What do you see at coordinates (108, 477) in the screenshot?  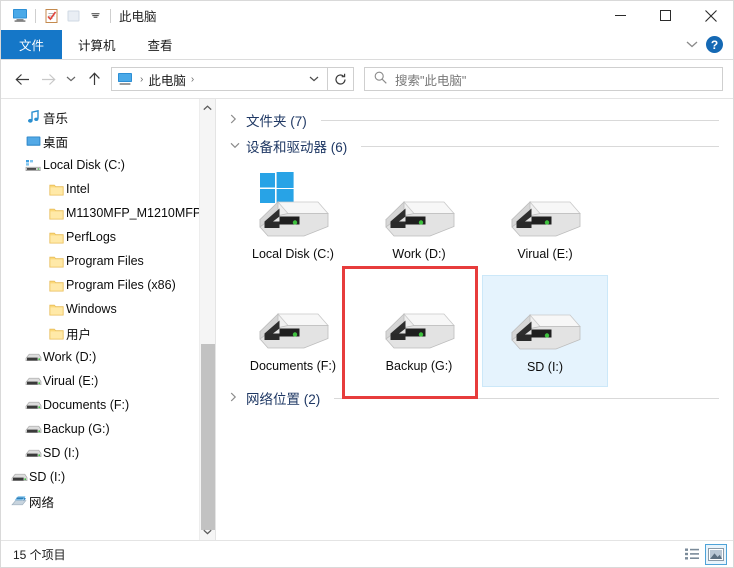 I see `sidebar-item-15: SD (I:)` at bounding box center [108, 477].